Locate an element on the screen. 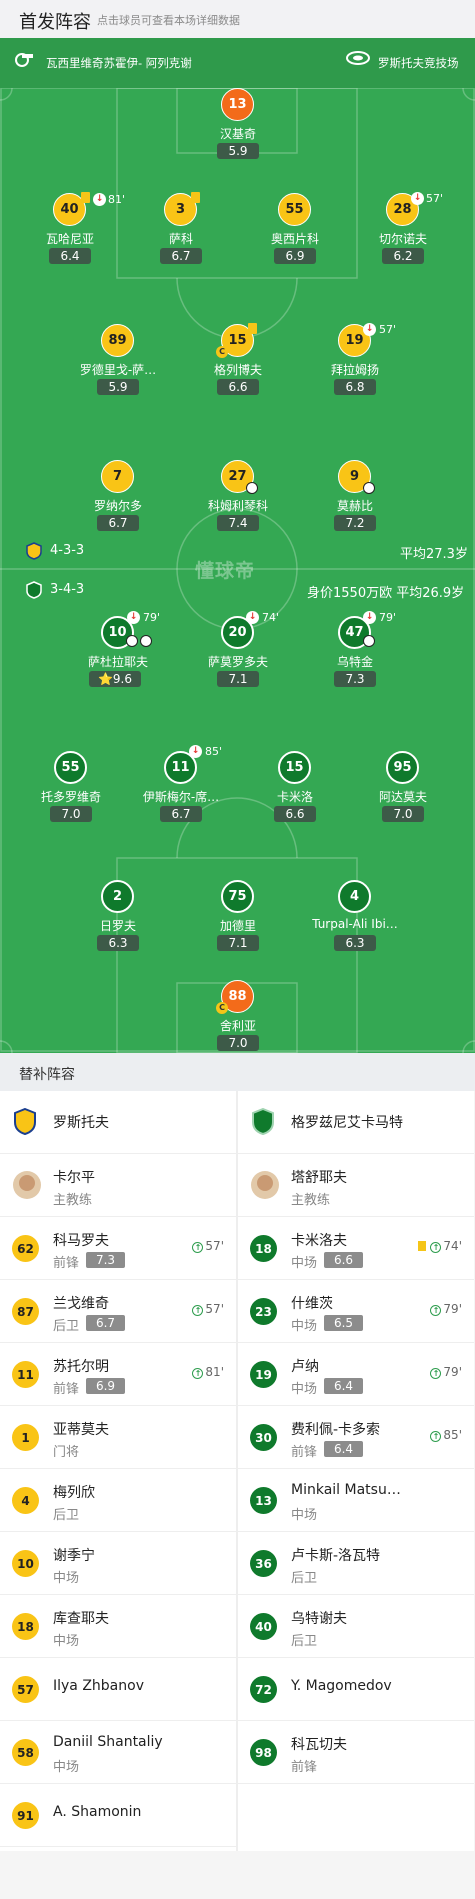 Image resolution: width=475 pixels, height=1899 pixels. subs-header: 替补阵容 is located at coordinates (237, 1072).